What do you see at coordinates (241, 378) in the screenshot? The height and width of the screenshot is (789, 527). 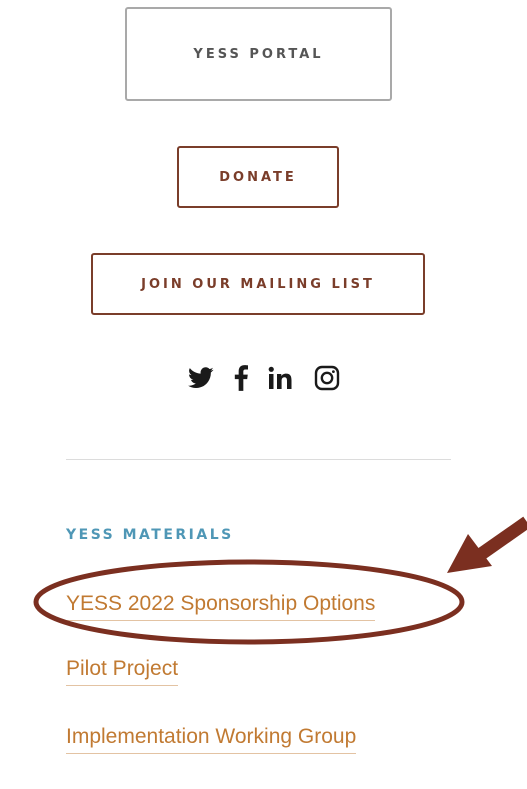 I see `facebook-icon` at bounding box center [241, 378].